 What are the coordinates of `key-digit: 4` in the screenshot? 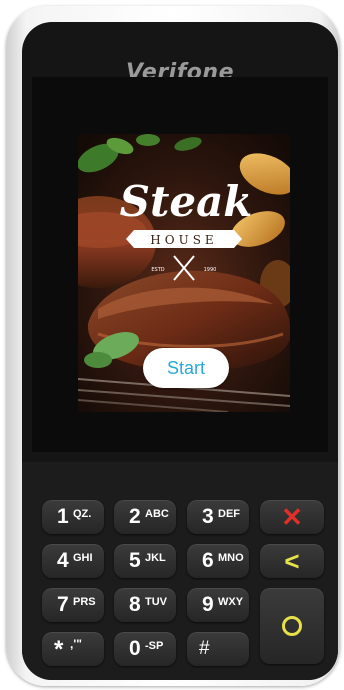 It's located at (63, 560).